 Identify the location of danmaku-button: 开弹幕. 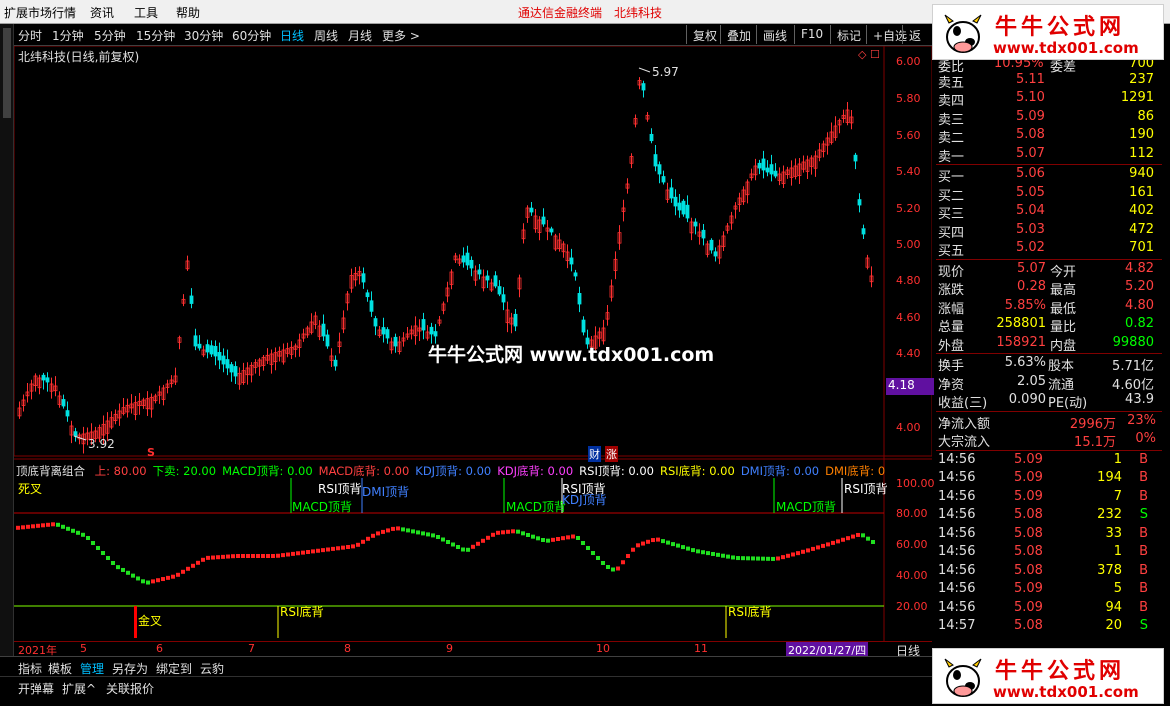
(36, 688).